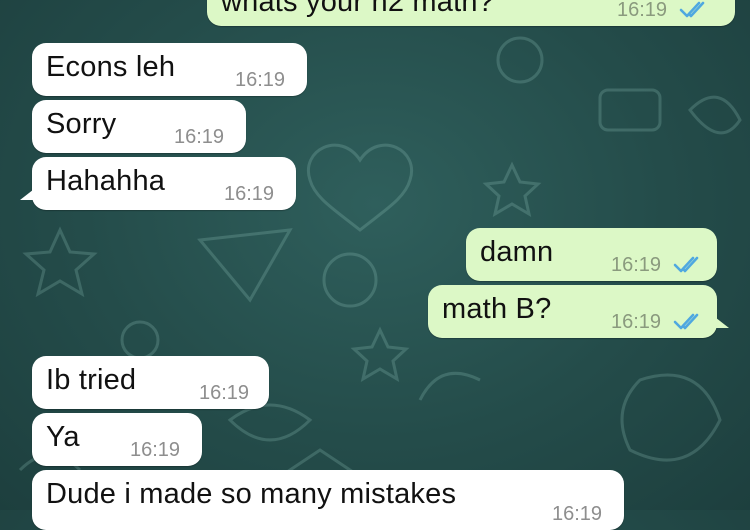  Describe the element at coordinates (81, 124) in the screenshot. I see `message-text: Sorry` at that location.